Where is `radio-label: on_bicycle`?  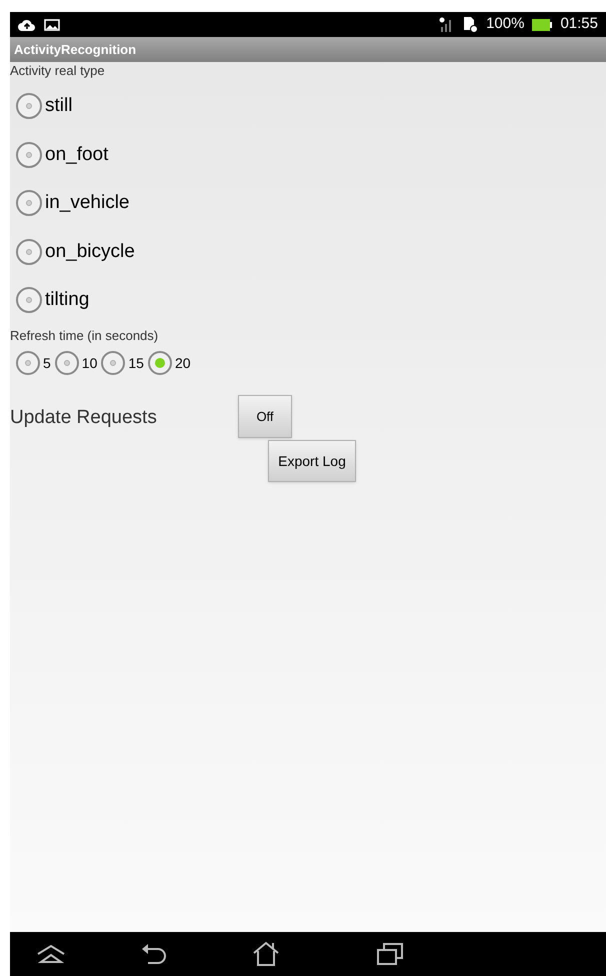 radio-label: on_bicycle is located at coordinates (90, 252).